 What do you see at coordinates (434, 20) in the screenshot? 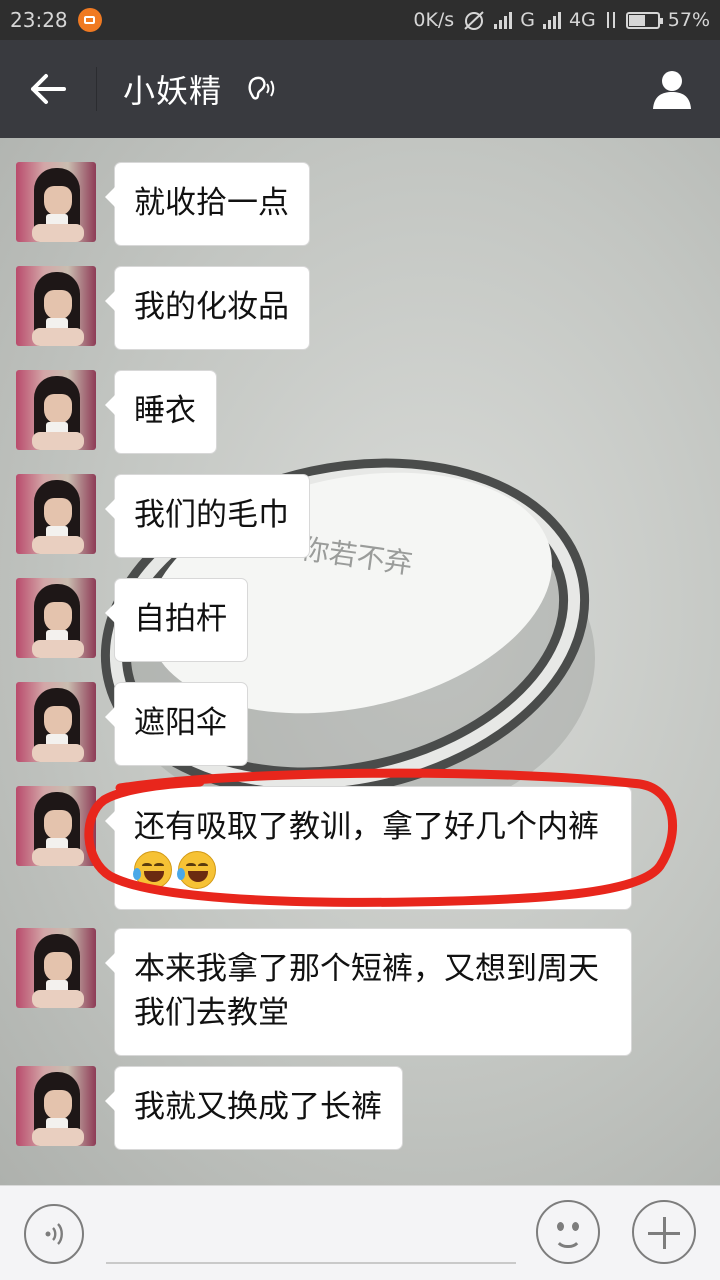
I see `net-speed: 0K/s` at bounding box center [434, 20].